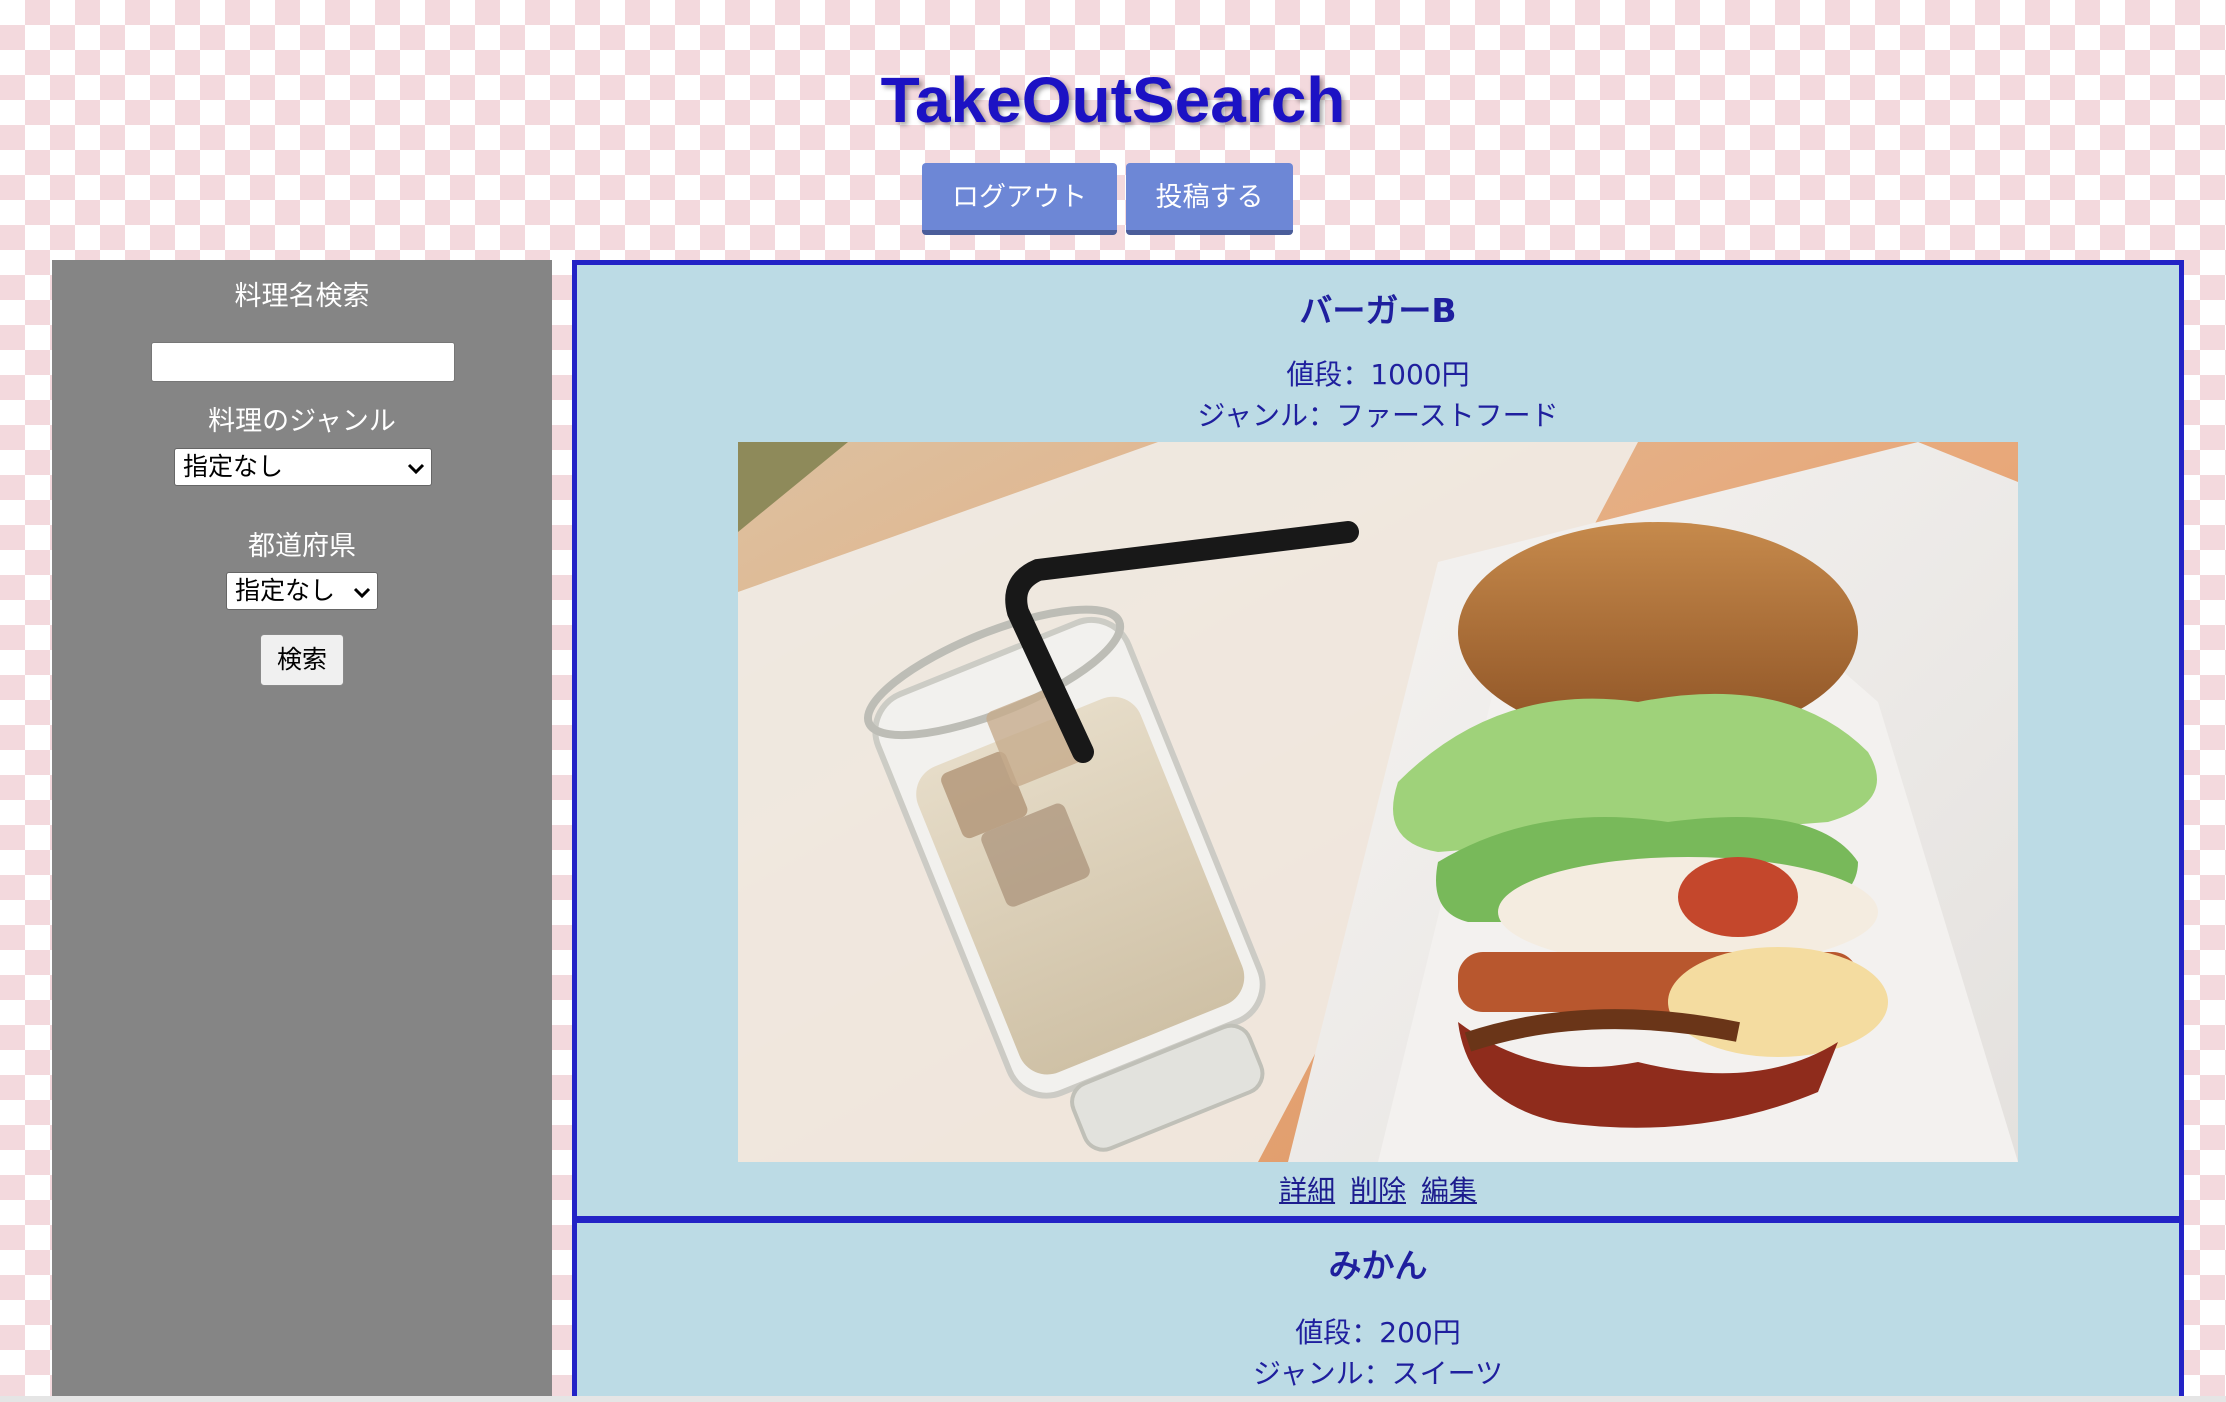  What do you see at coordinates (1378, 1310) in the screenshot?
I see `post-card: みかん 値段：200円 ジャンル：スイーツ` at bounding box center [1378, 1310].